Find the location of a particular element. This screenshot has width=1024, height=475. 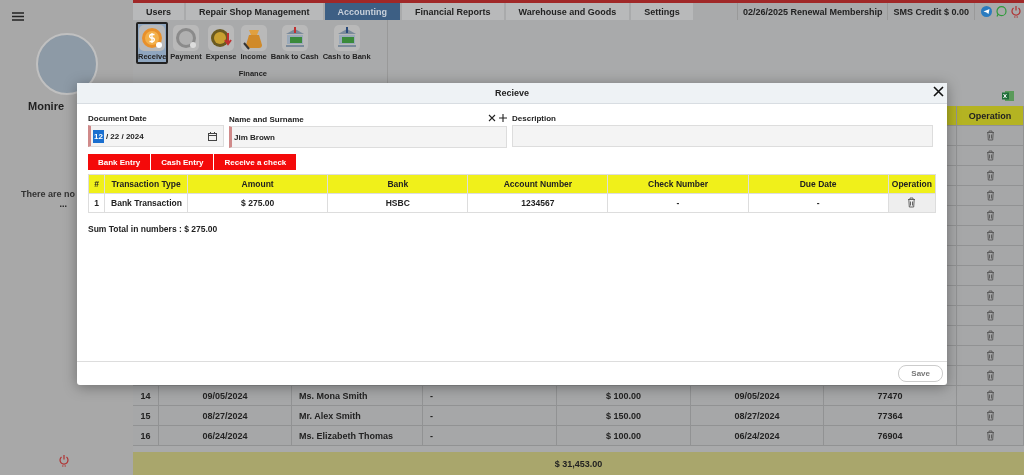

table-cell: $ 275.00 is located at coordinates (257, 203).